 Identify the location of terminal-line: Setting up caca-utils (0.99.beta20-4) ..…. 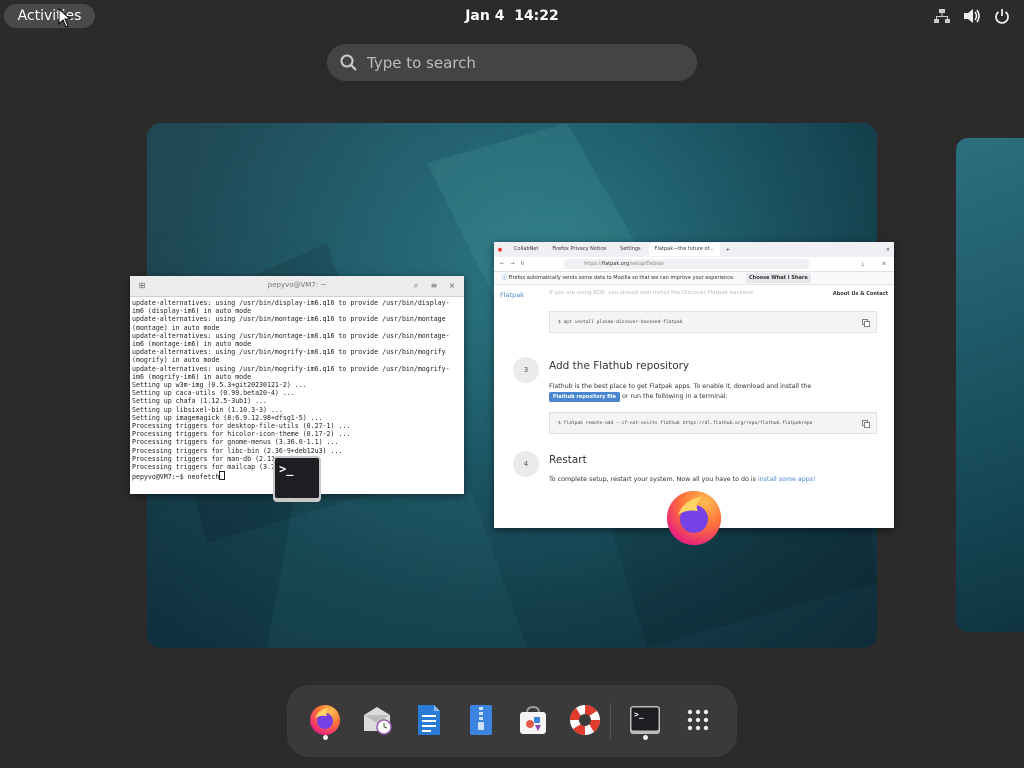
(213, 393).